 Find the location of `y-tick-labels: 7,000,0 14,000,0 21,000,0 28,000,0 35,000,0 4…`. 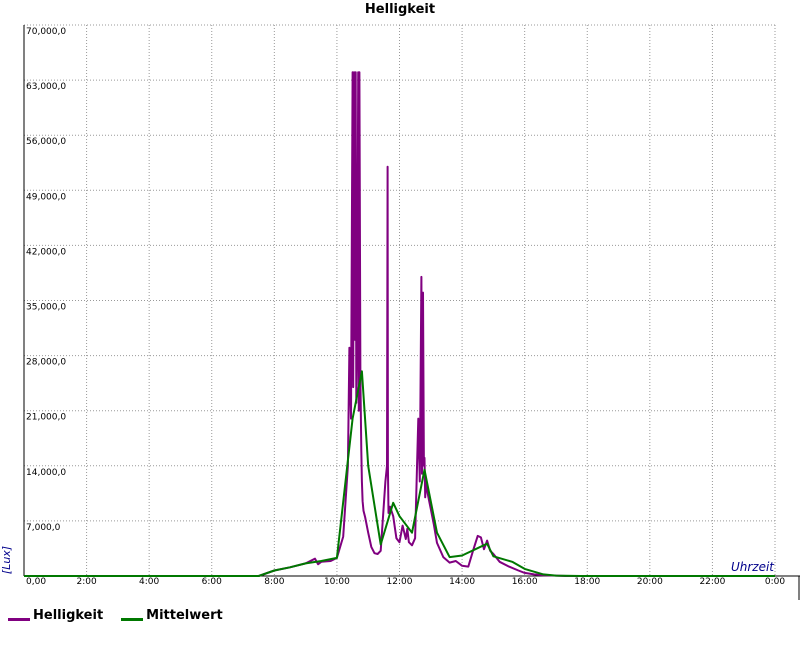

y-tick-labels: 7,000,0 14,000,0 21,000,0 28,000,0 35,000,0 4… is located at coordinates (46, 280).